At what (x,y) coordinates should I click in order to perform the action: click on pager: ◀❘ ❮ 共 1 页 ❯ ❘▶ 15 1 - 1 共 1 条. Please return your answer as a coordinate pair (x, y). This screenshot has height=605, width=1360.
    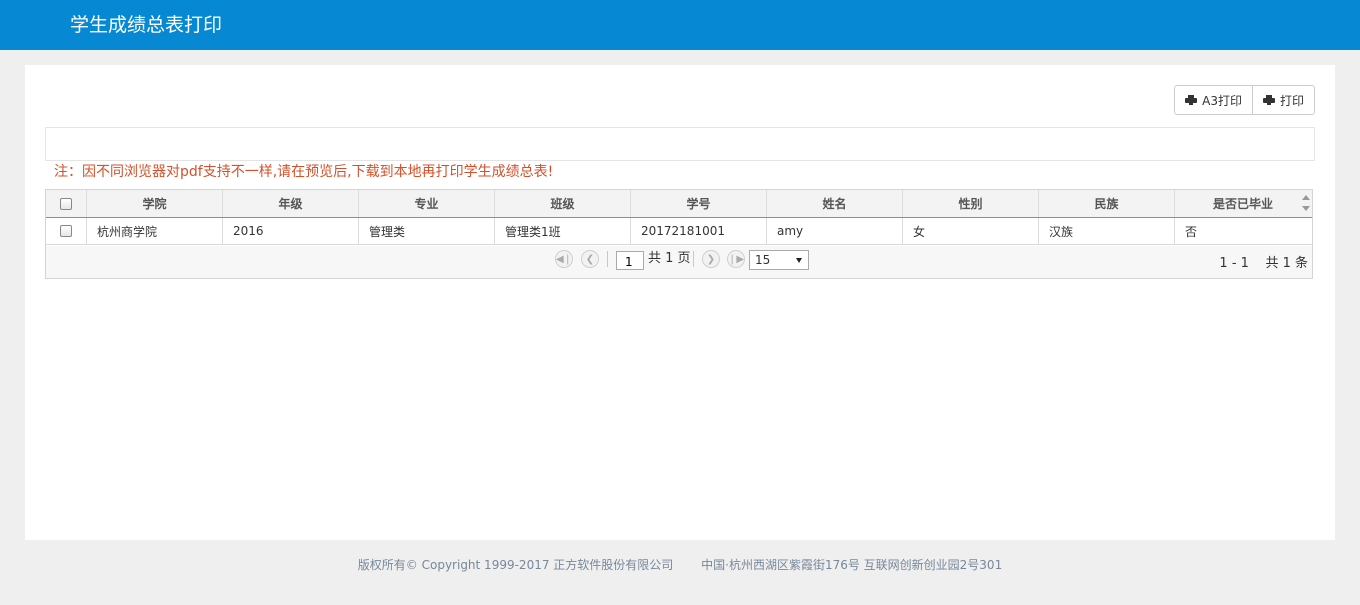
    Looking at the image, I should click on (679, 262).